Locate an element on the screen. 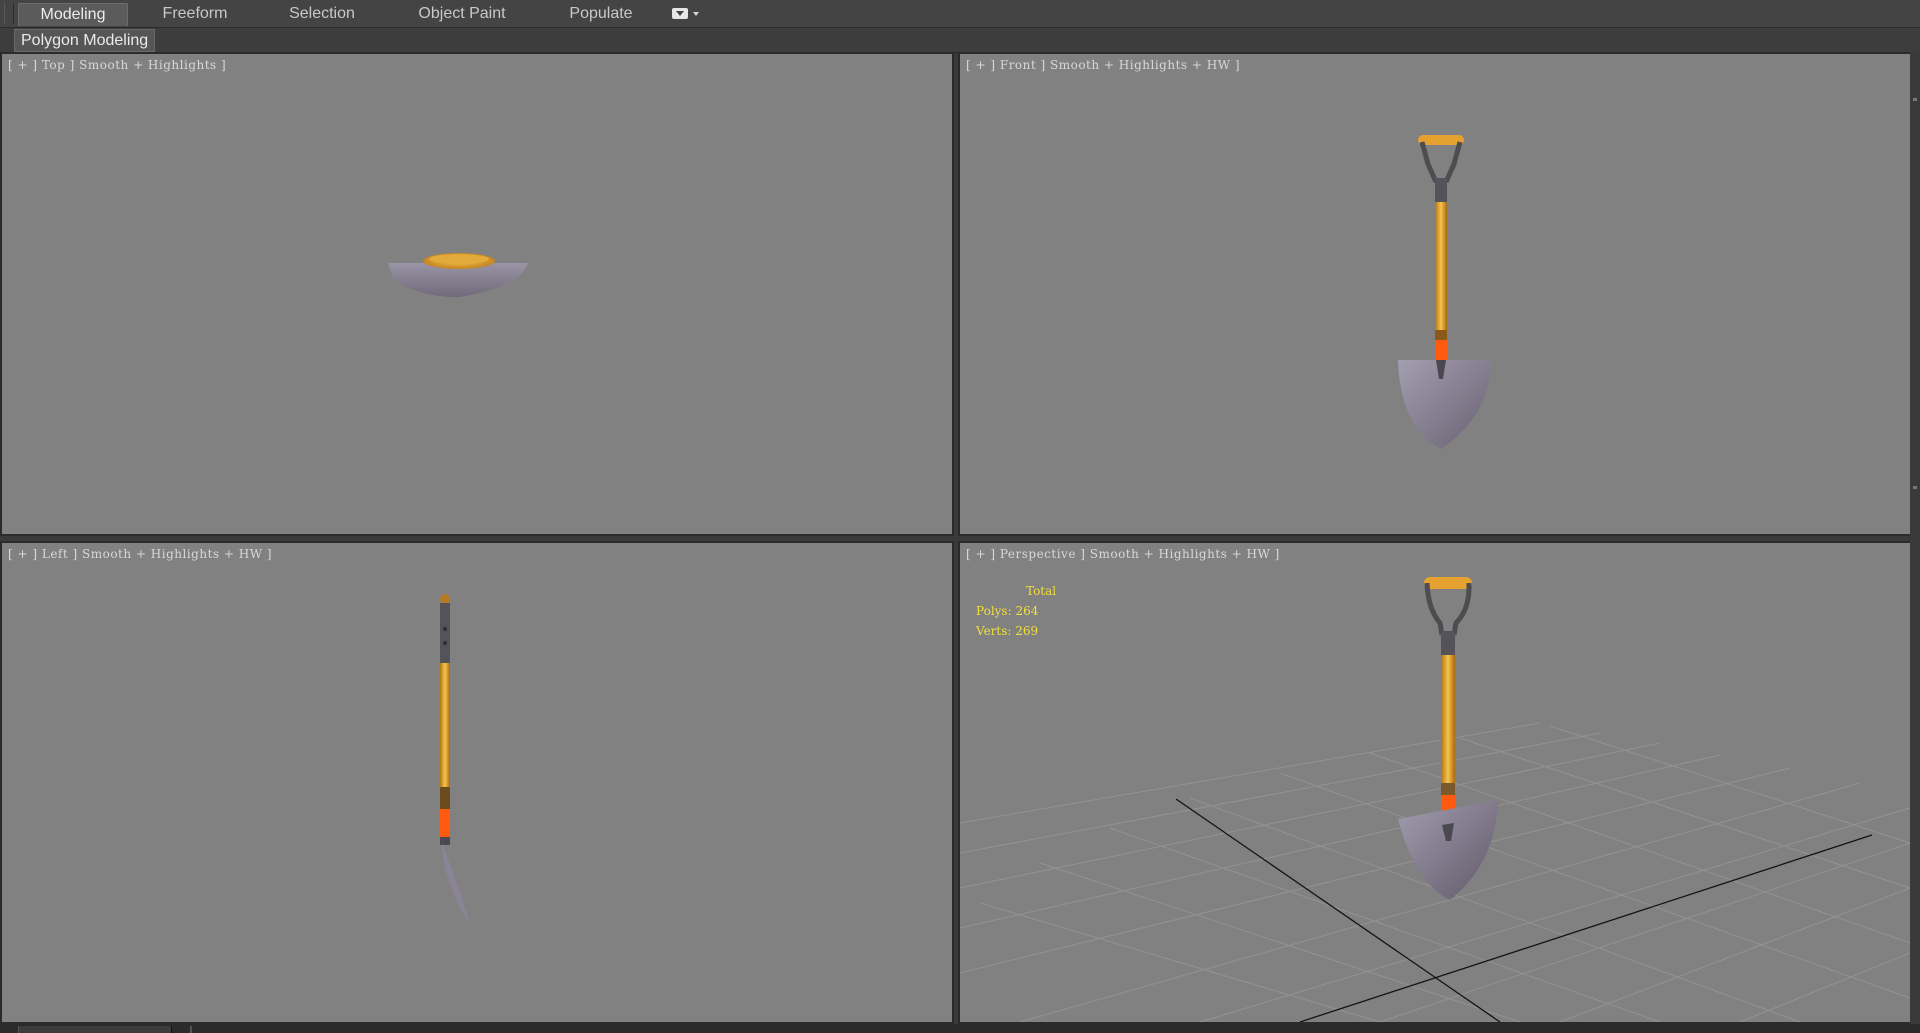 This screenshot has width=1920, height=1033. time-slider is located at coordinates (95, 1029).